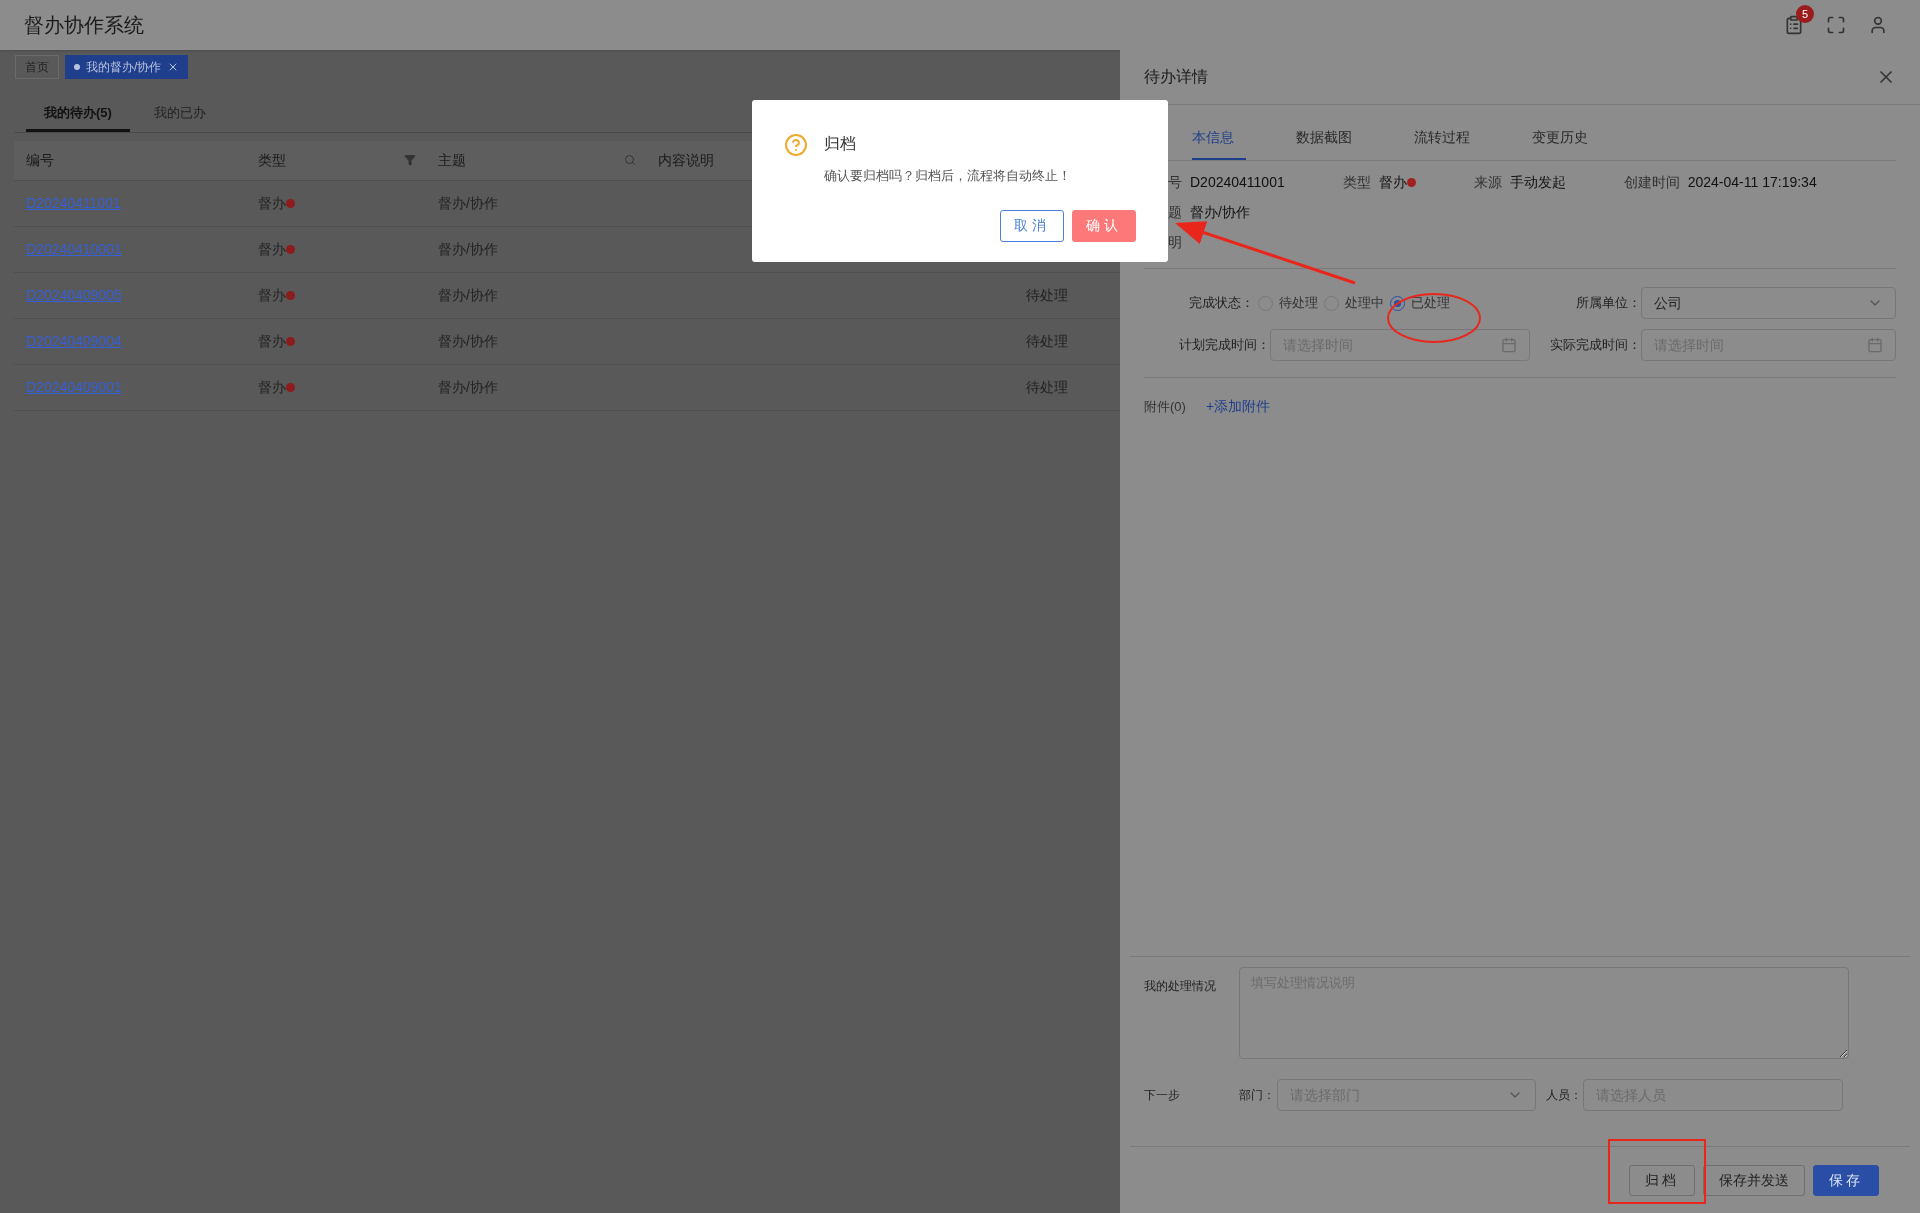 The image size is (1920, 1213). I want to click on fullscreen-icon, so click(1836, 25).